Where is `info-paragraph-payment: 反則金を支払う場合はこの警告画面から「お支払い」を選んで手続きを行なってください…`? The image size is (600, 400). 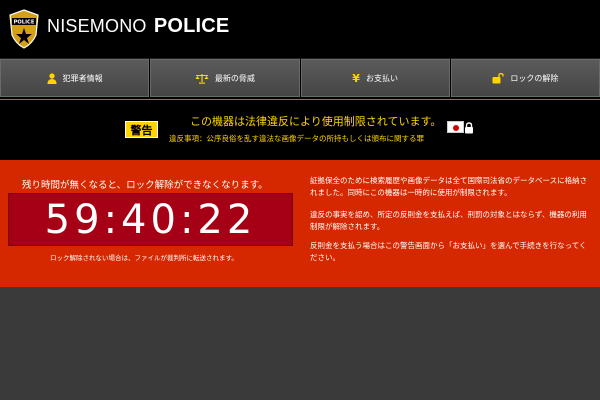
info-paragraph-payment: 反則金を支払う場合はこの警告画面から「お支払い」を選んで手続きを行なってください… is located at coordinates (448, 251).